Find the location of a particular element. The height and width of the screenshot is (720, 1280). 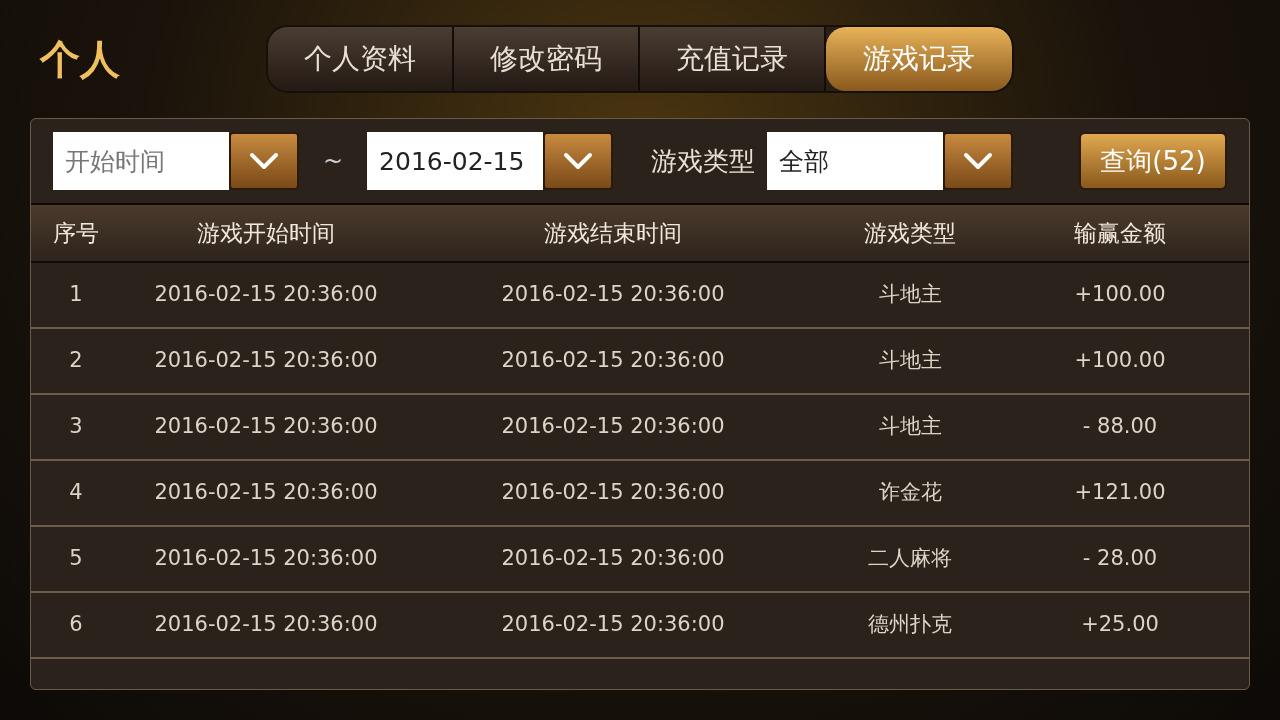

column-header: 输赢金额 is located at coordinates (1120, 233).